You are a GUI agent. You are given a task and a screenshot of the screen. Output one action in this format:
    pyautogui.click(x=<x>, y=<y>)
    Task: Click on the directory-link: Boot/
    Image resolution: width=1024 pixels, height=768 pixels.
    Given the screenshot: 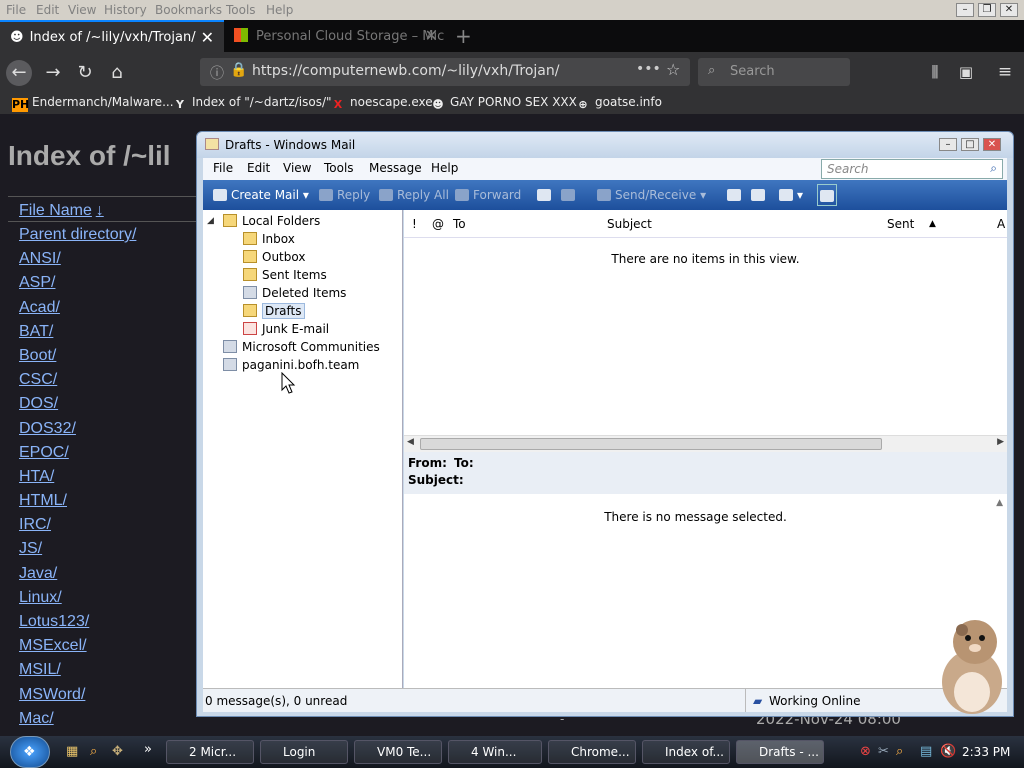 What is the action you would take?
    pyautogui.click(x=37, y=355)
    